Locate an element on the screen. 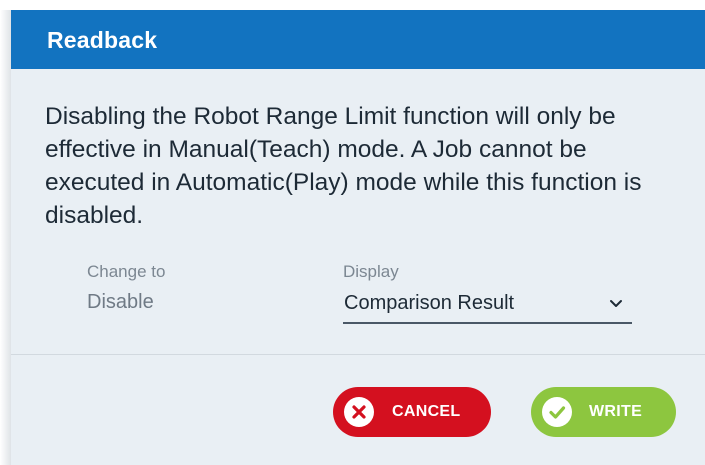 This screenshot has width=705, height=465. close-circle-icon is located at coordinates (359, 412).